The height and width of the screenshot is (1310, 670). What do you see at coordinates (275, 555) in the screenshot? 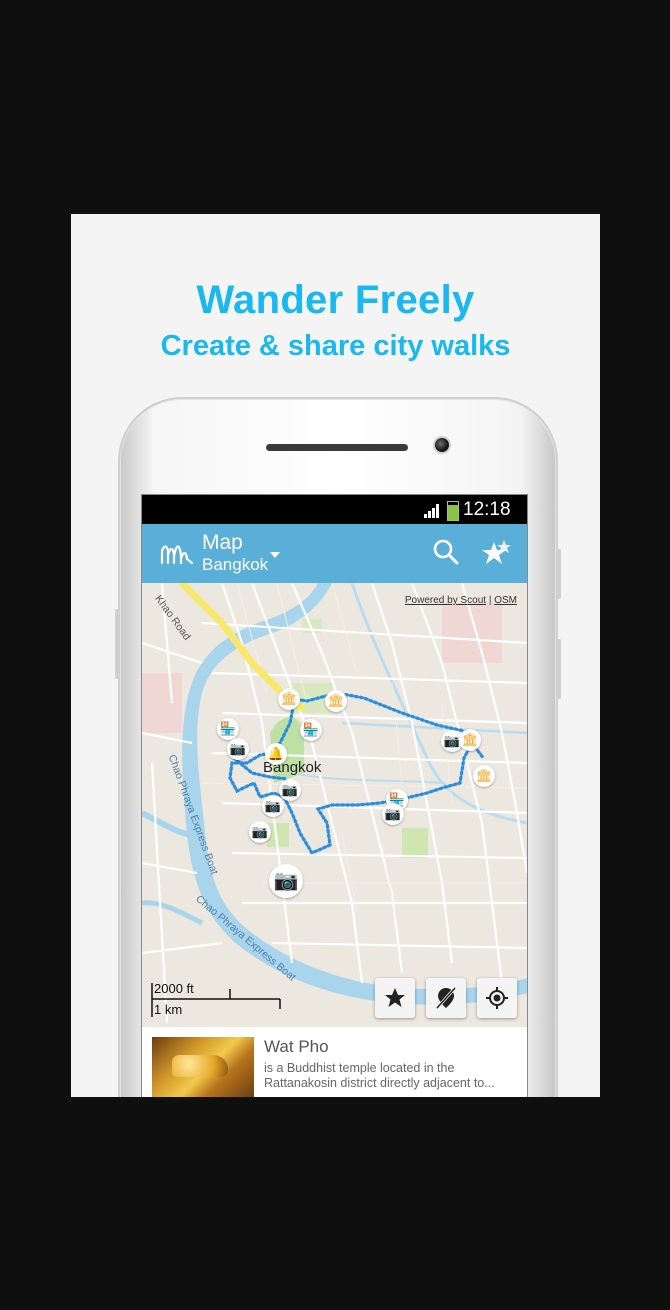
I see `dropdown-caret-icon` at bounding box center [275, 555].